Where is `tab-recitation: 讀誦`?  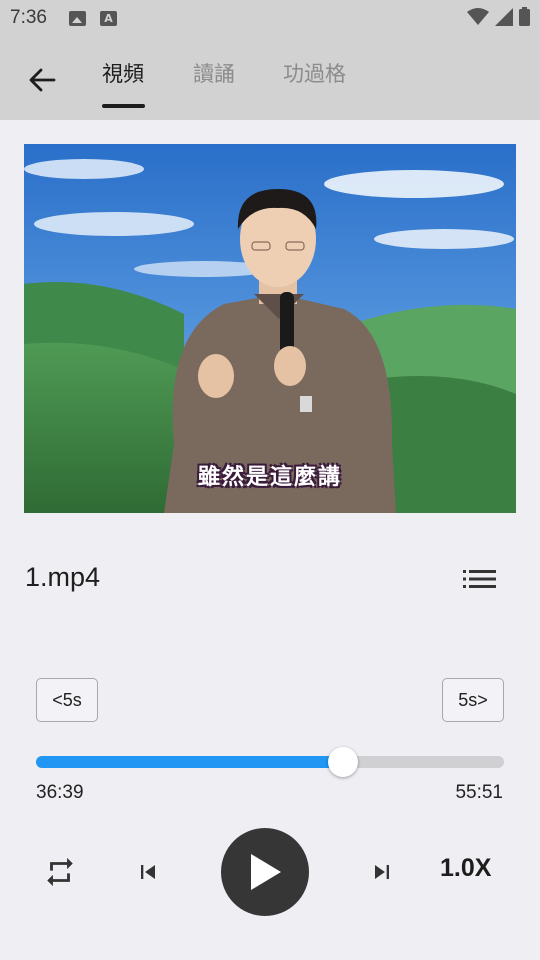 tab-recitation: 讀誦 is located at coordinates (214, 73).